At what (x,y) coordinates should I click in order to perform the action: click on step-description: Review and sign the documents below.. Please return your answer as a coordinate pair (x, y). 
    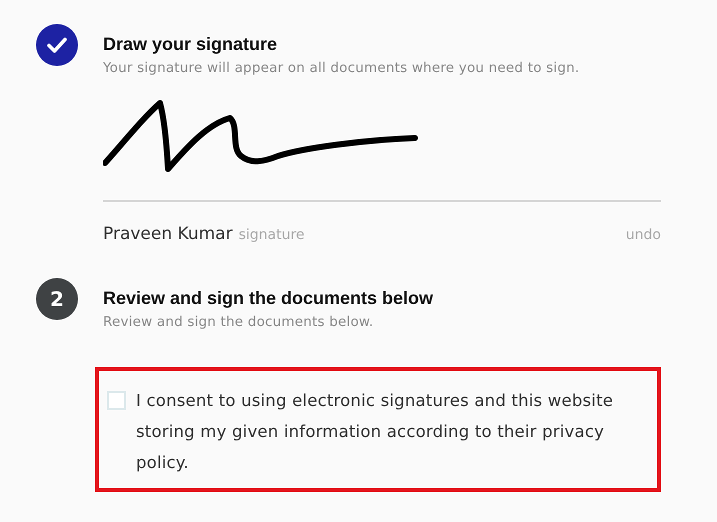
    Looking at the image, I should click on (238, 322).